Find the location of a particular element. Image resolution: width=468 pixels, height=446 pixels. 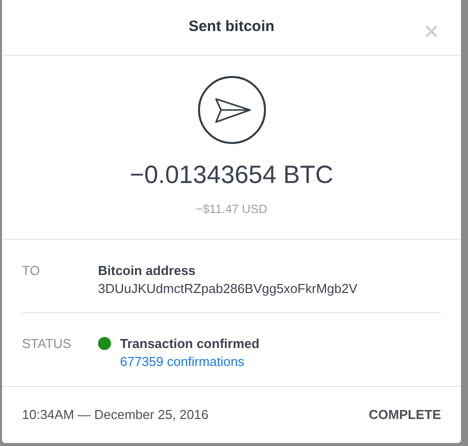

fiat-amount: −$11.47 USD is located at coordinates (232, 209).